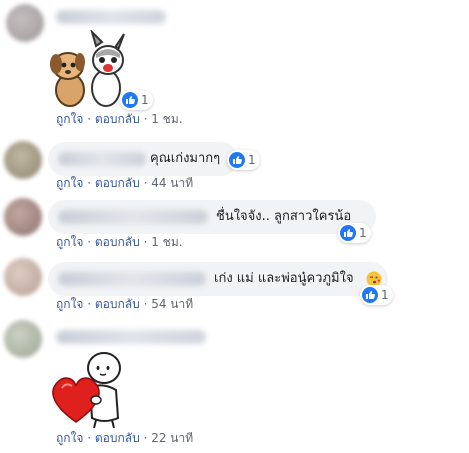  I want to click on comment-text: เก่ง แม่ และพ่อนู๋ควภูมิใจ, so click(284, 278).